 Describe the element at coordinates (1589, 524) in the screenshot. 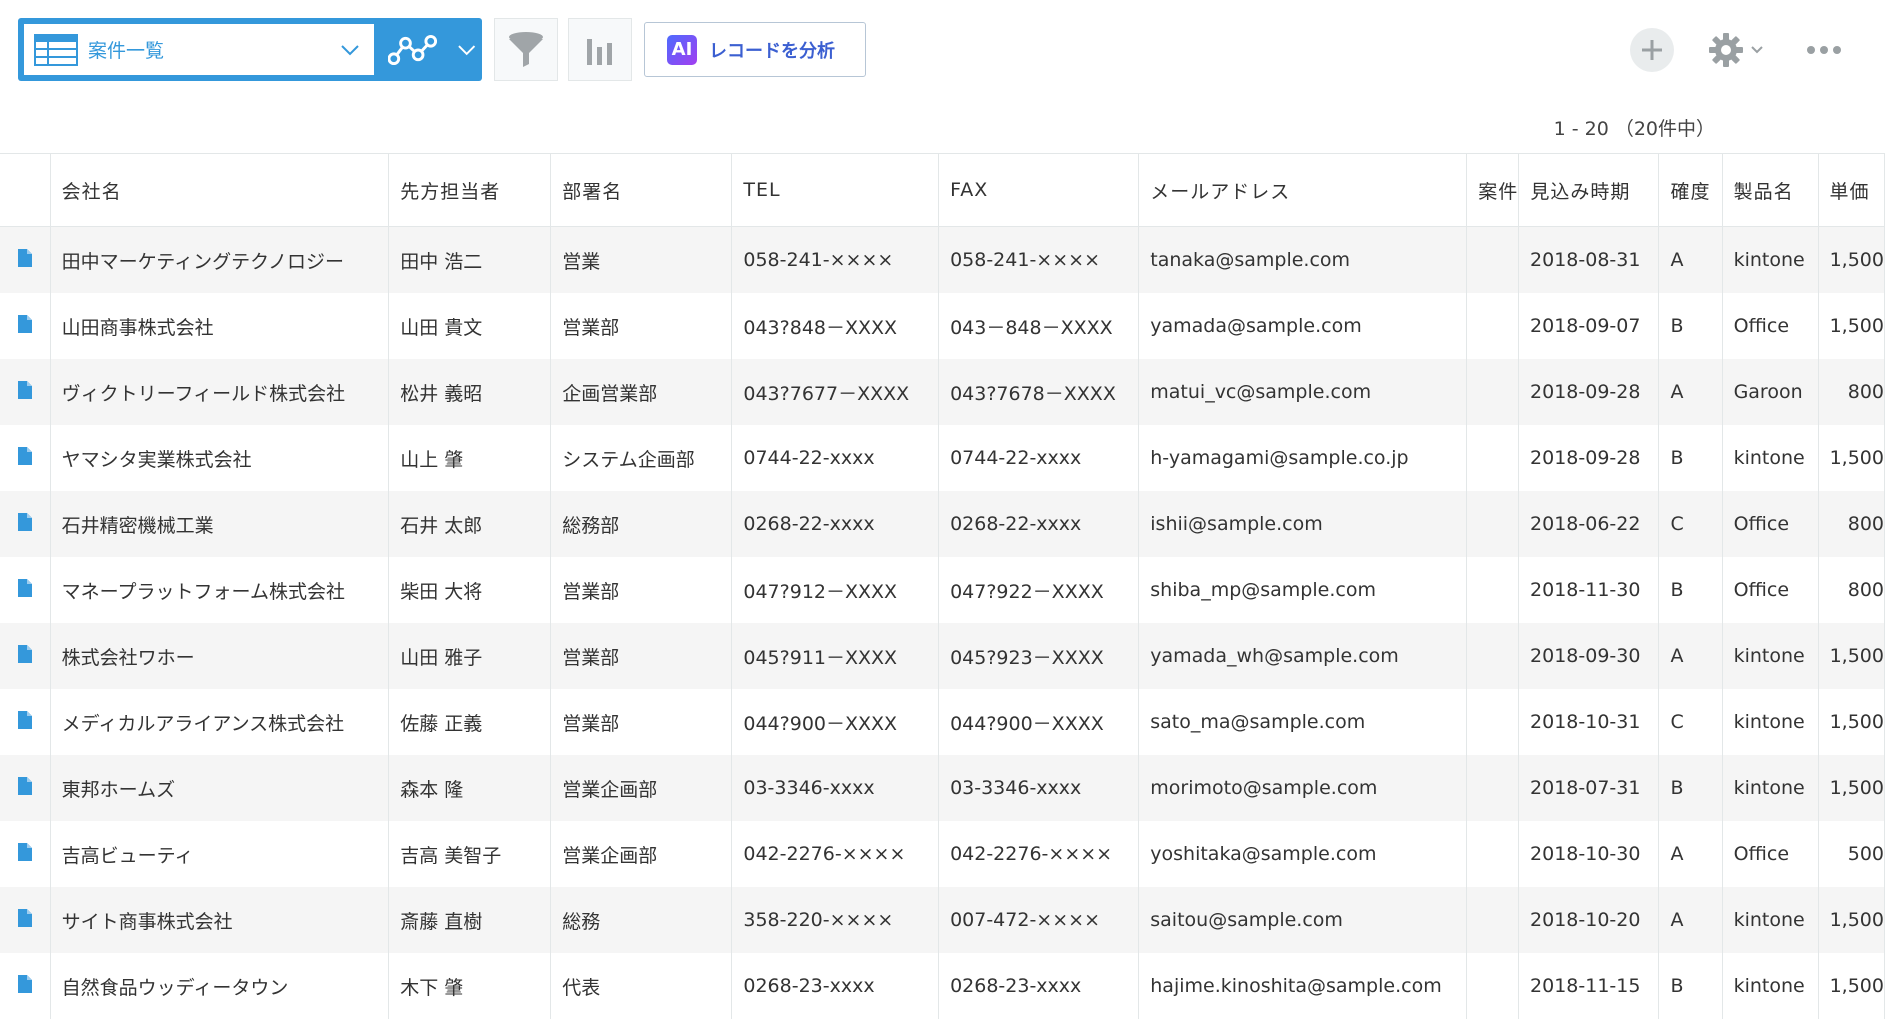

I see `cell-expected-date: 2018-06-22` at that location.